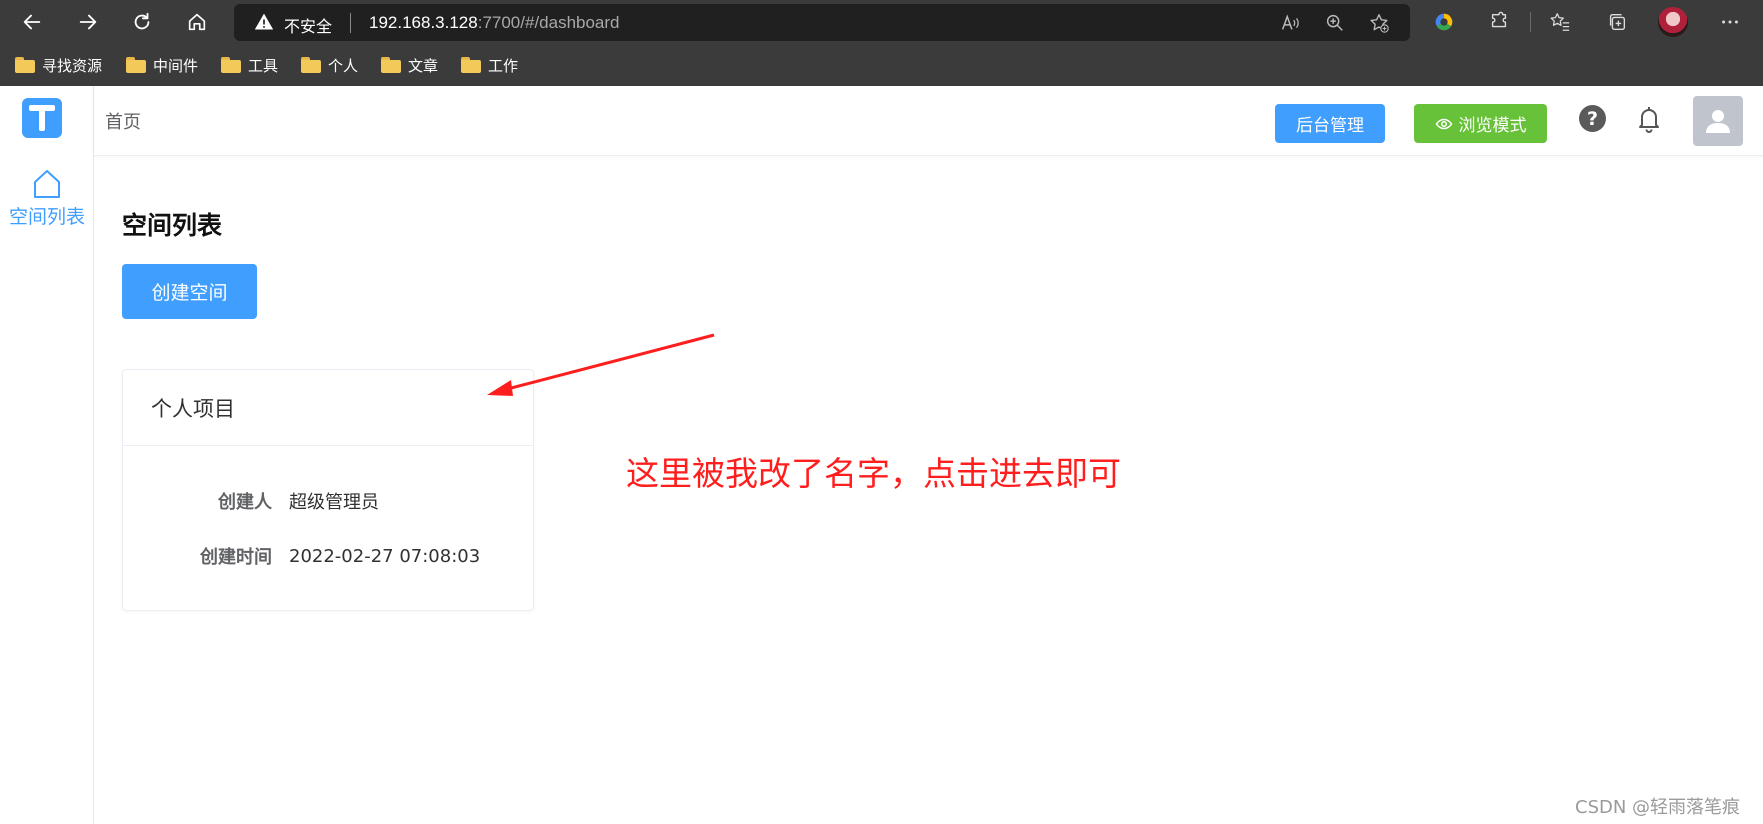  What do you see at coordinates (1443, 123) in the screenshot?
I see `eye-icon` at bounding box center [1443, 123].